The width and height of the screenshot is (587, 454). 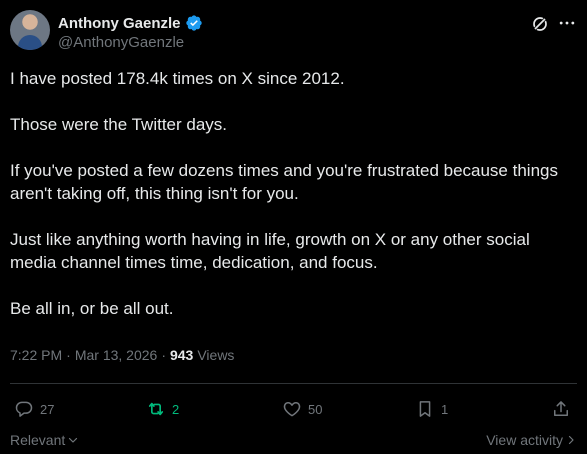 I want to click on bookmark-count: 1, so click(x=445, y=409).